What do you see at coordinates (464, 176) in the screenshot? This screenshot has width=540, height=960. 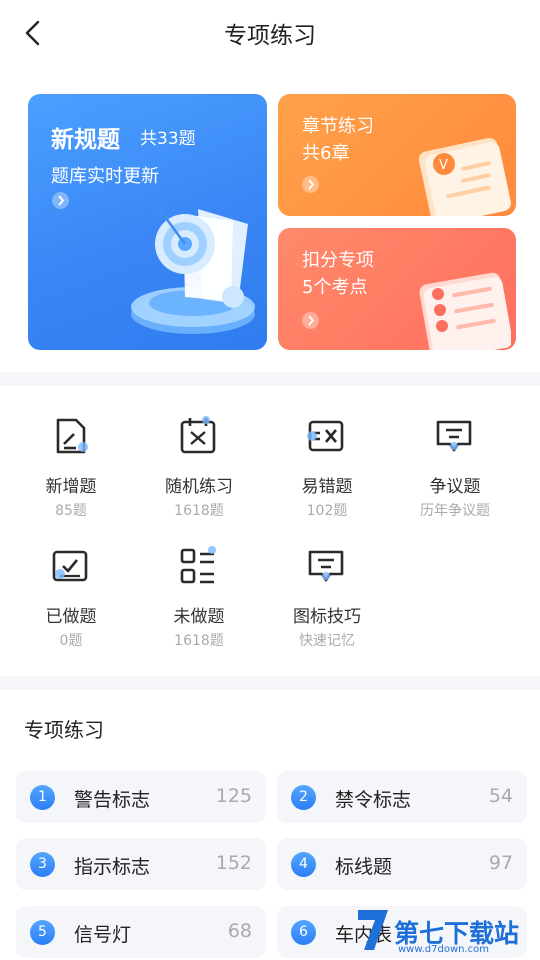 I see `certificate-illustration-icon: V` at bounding box center [464, 176].